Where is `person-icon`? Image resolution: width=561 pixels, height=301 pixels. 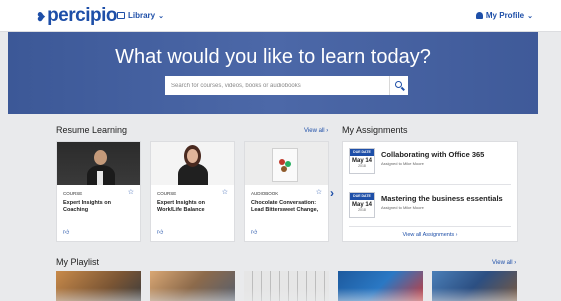 person-icon is located at coordinates (479, 15).